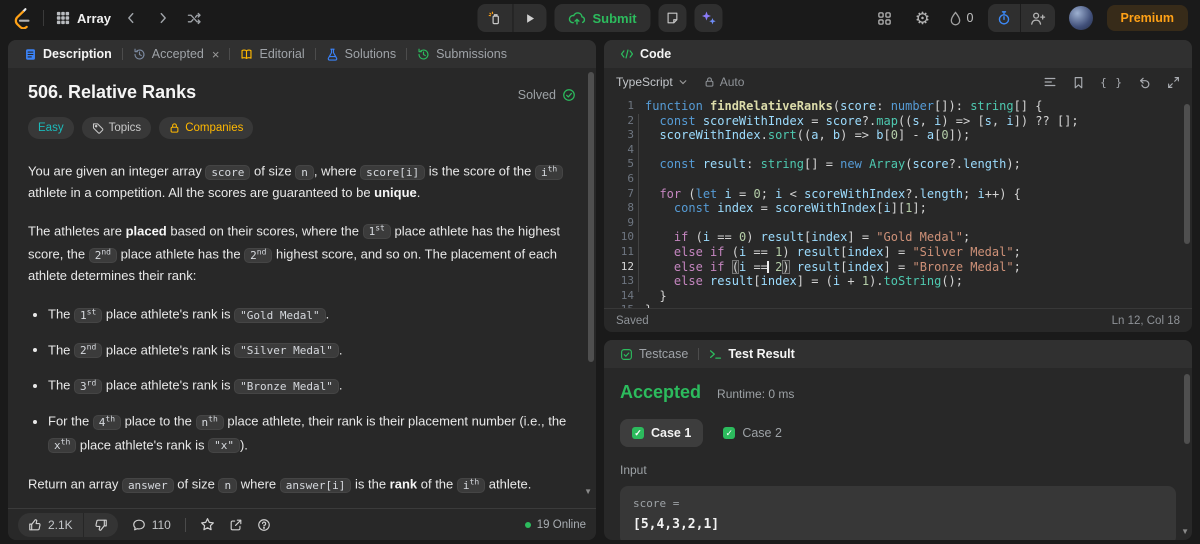  What do you see at coordinates (370, 54) in the screenshot?
I see `tab-label: Solutions` at bounding box center [370, 54].